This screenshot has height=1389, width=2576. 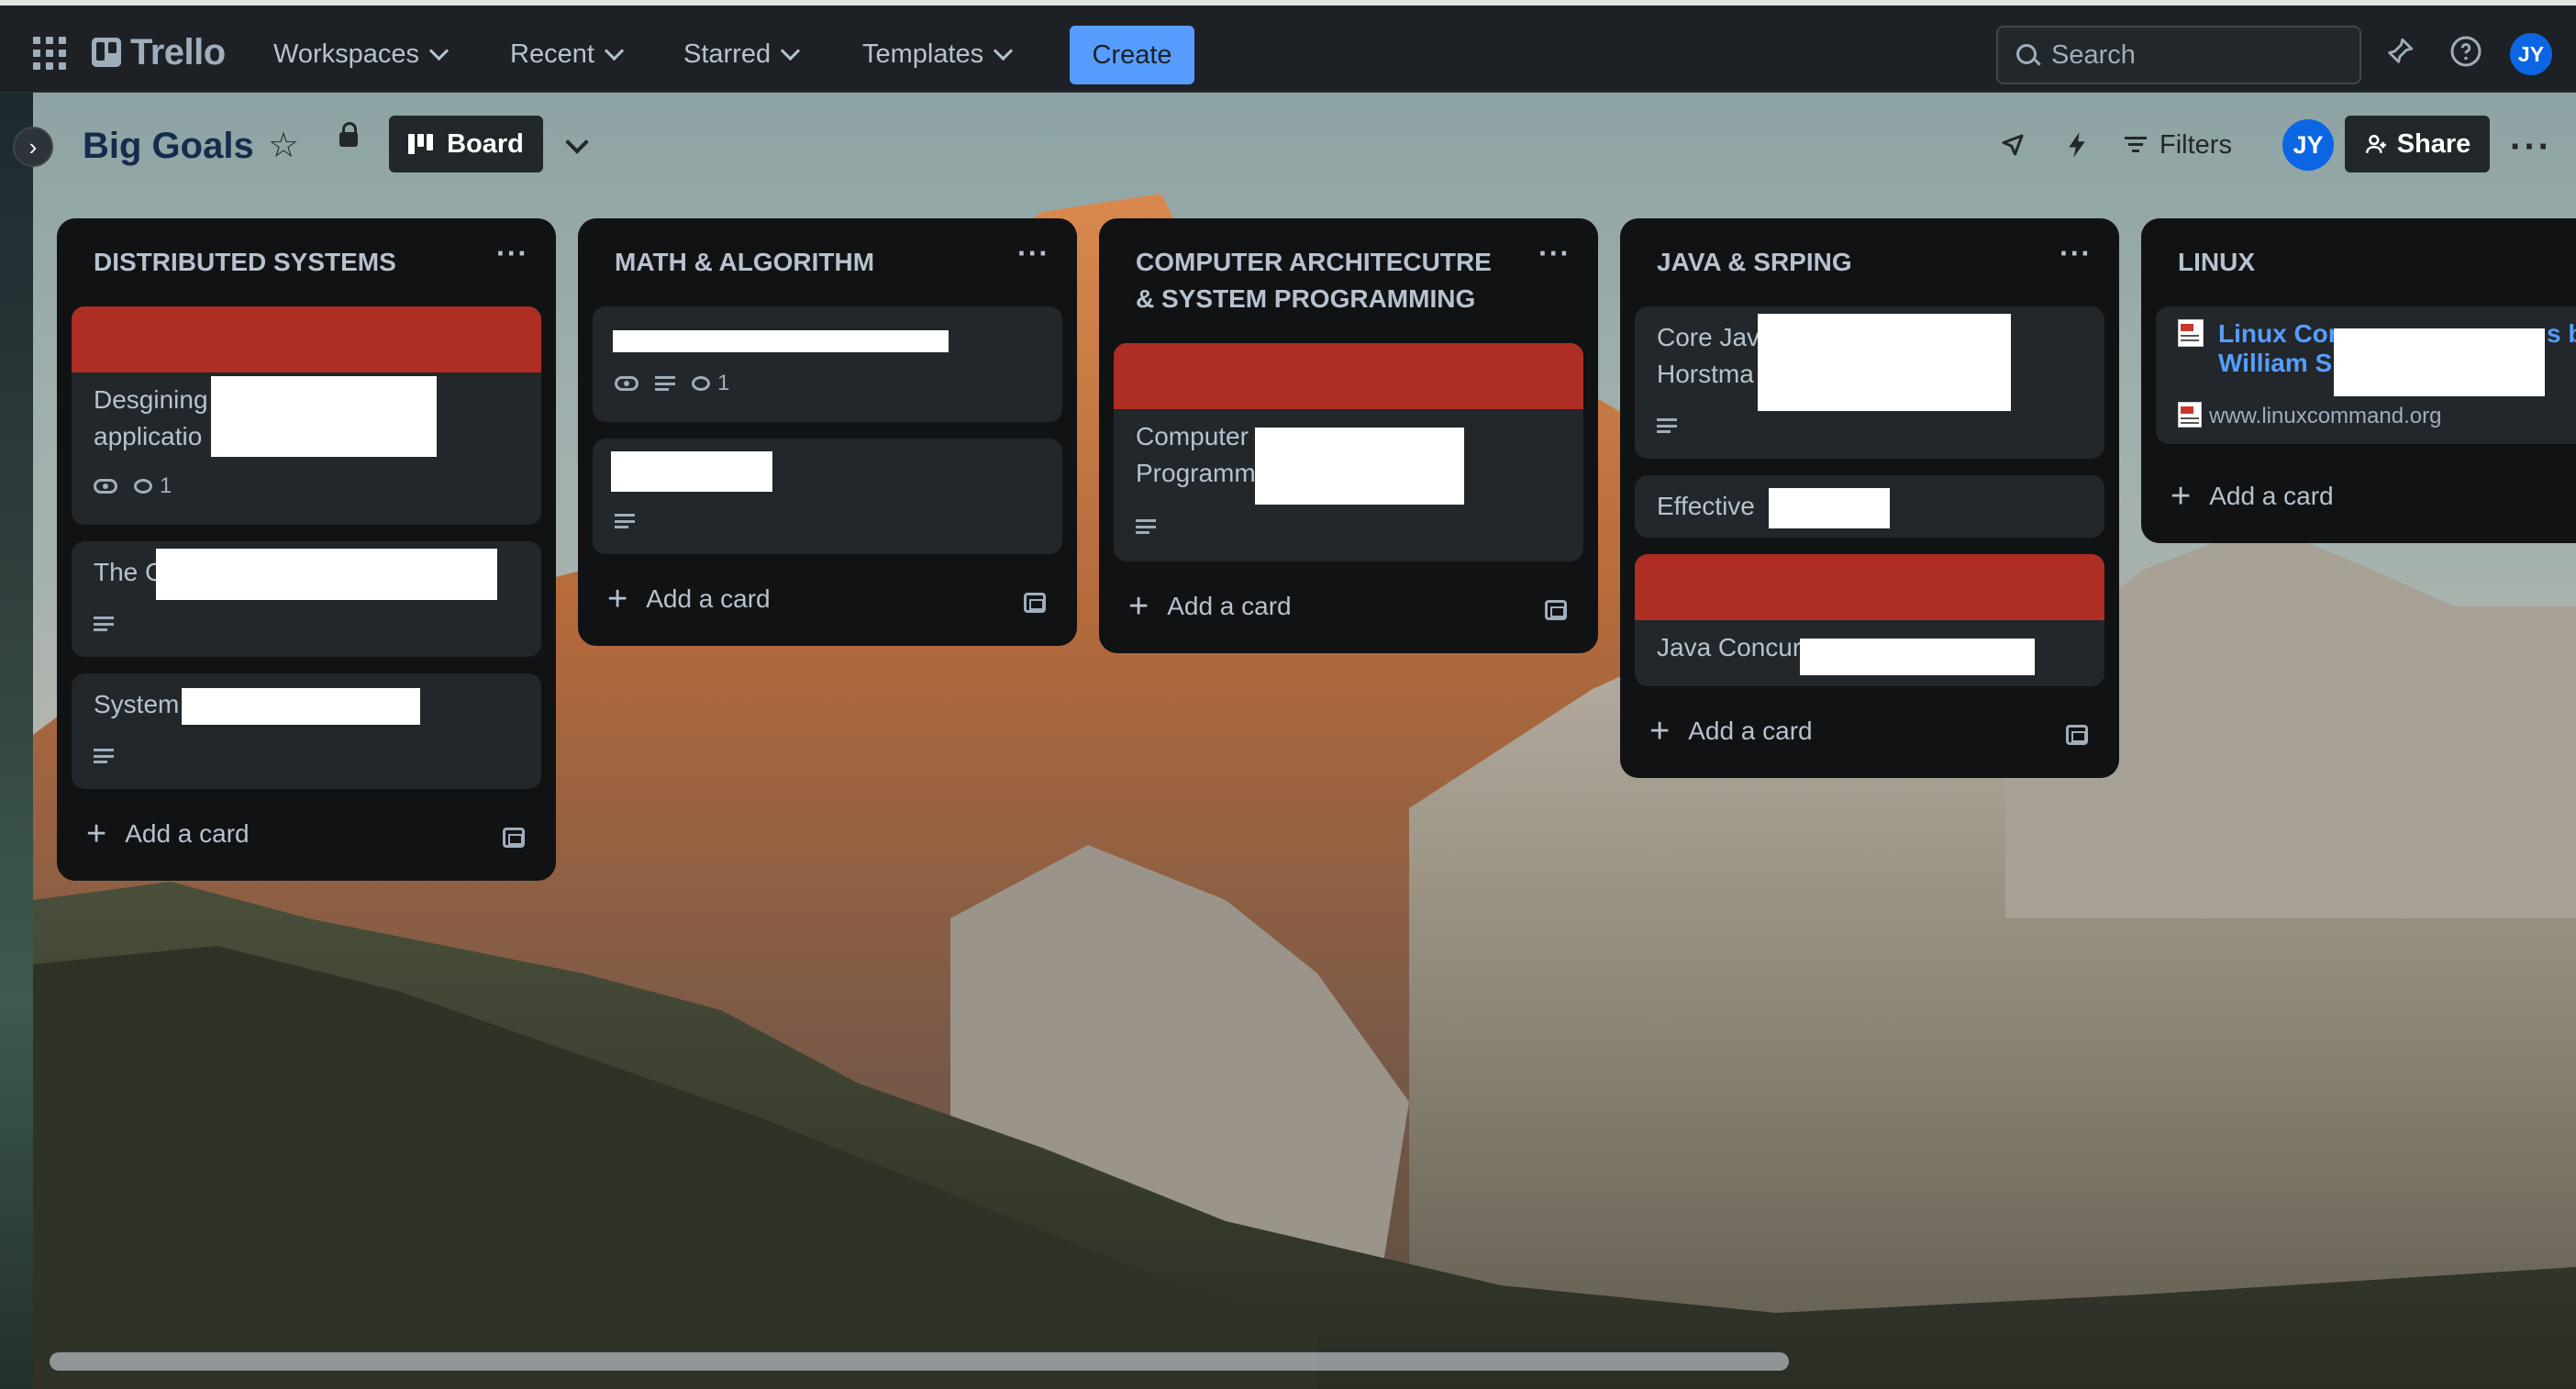 I want to click on trello-logo: Trello, so click(x=159, y=52).